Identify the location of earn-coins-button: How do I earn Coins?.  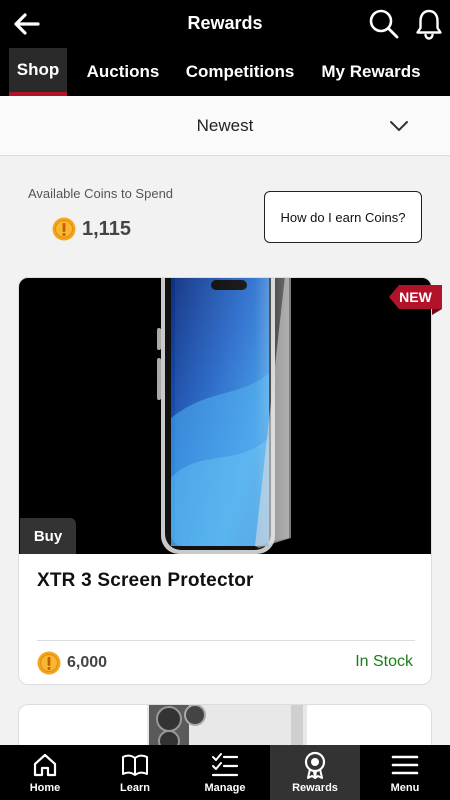
(343, 217).